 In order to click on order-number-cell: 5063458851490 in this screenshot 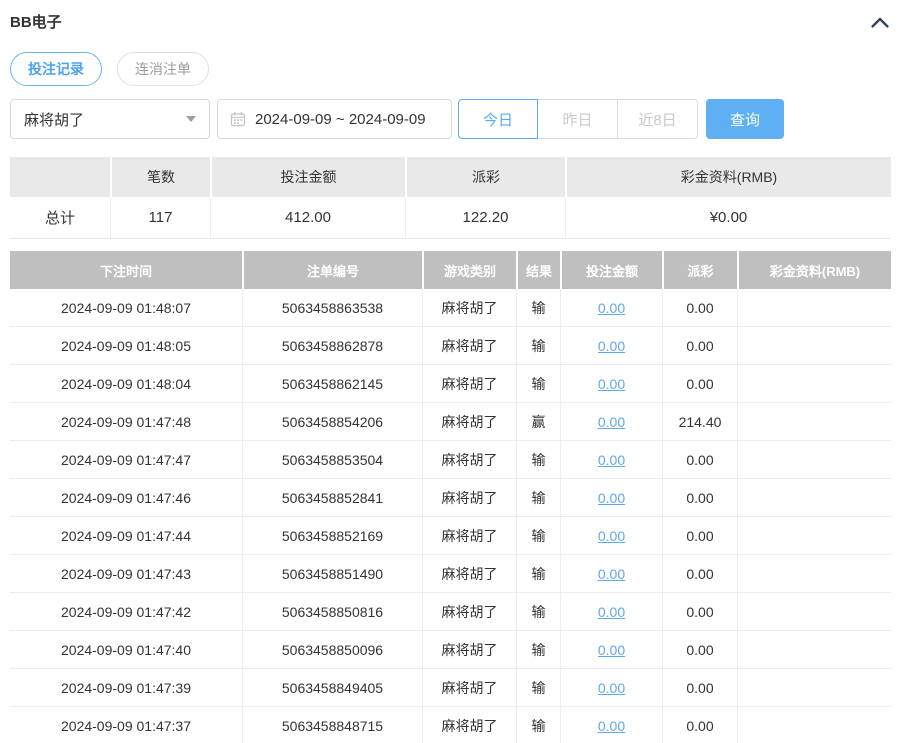, I will do `click(332, 573)`.